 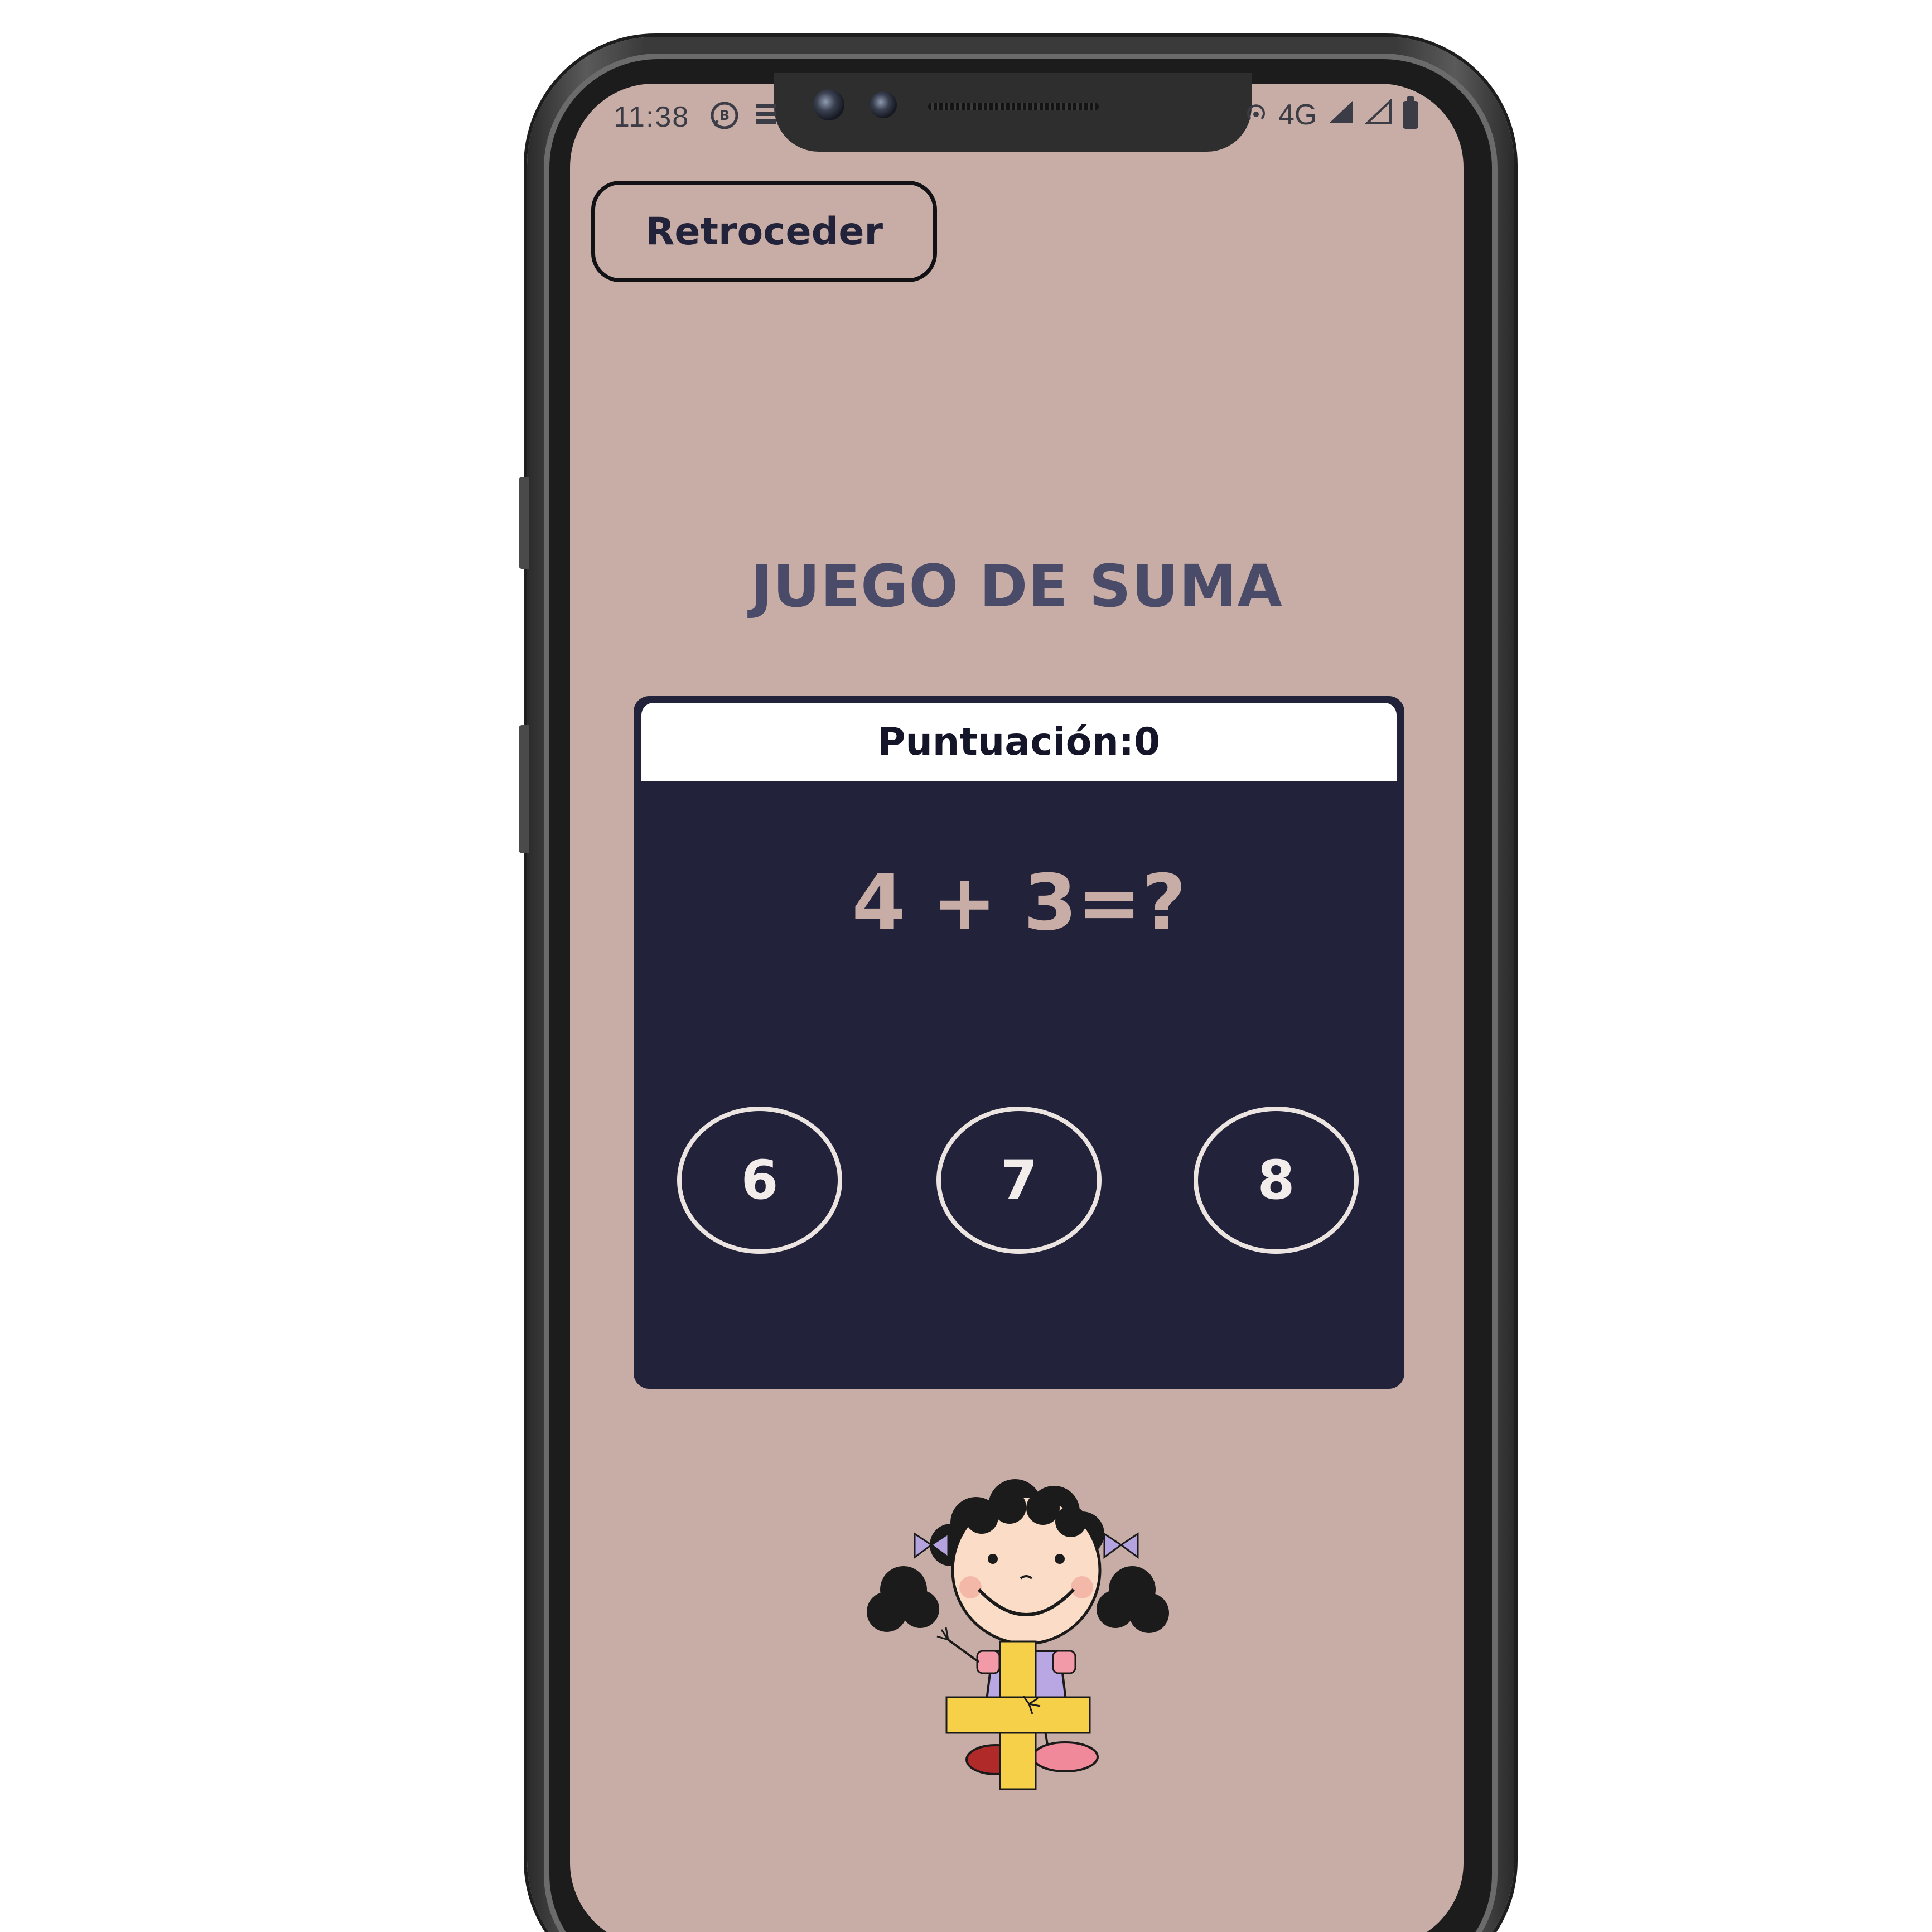 What do you see at coordinates (1026, 1628) in the screenshot?
I see `girl-with-plus-sign-illustration` at bounding box center [1026, 1628].